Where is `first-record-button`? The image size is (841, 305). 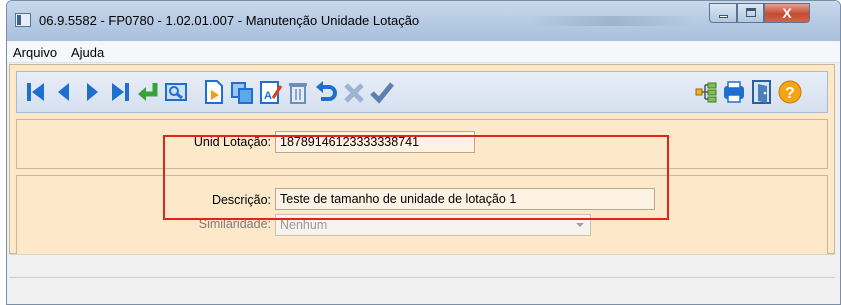
first-record-button is located at coordinates (36, 92).